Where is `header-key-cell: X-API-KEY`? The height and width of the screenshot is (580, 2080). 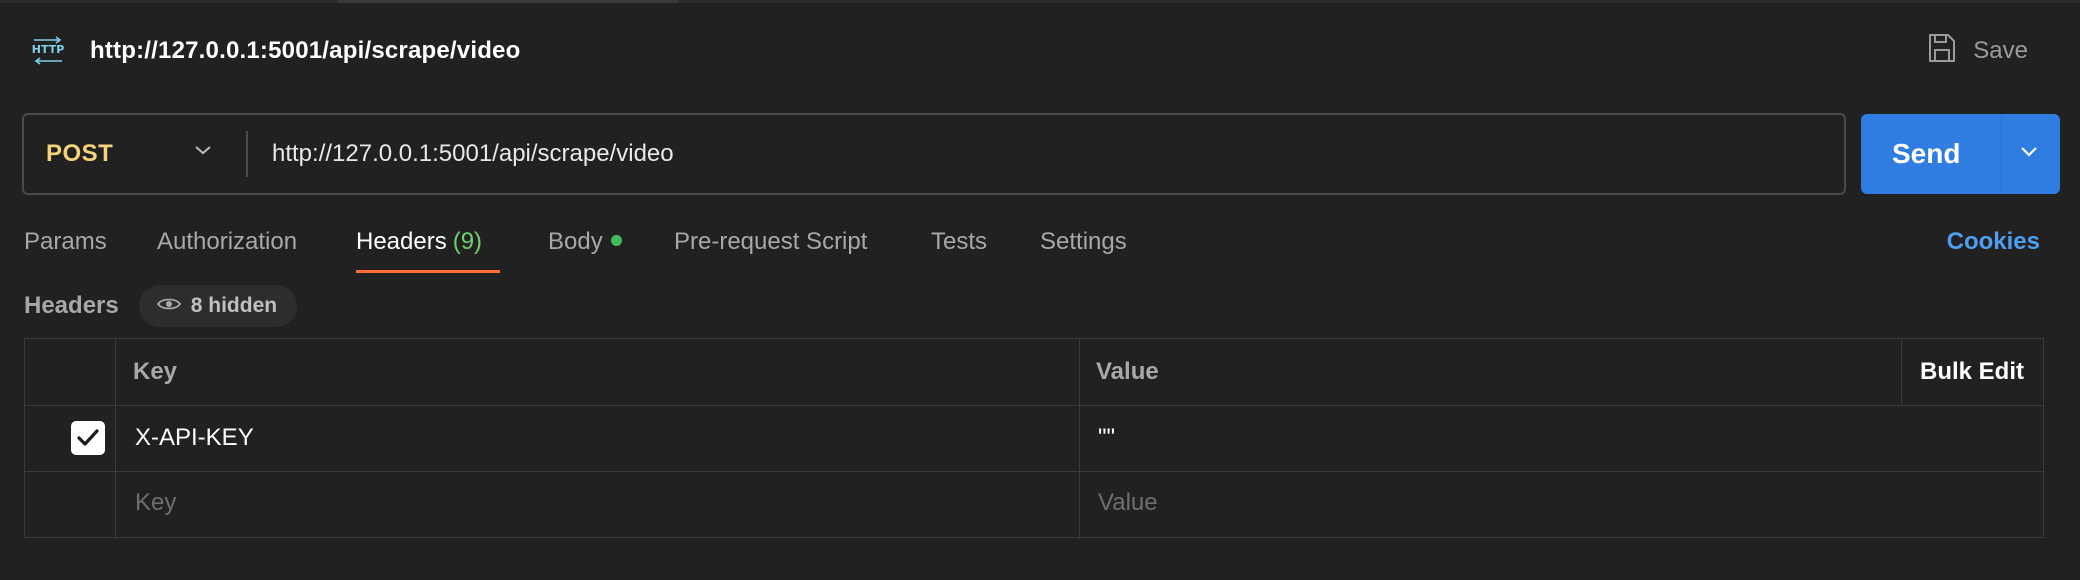 header-key-cell: X-API-KEY is located at coordinates (194, 438).